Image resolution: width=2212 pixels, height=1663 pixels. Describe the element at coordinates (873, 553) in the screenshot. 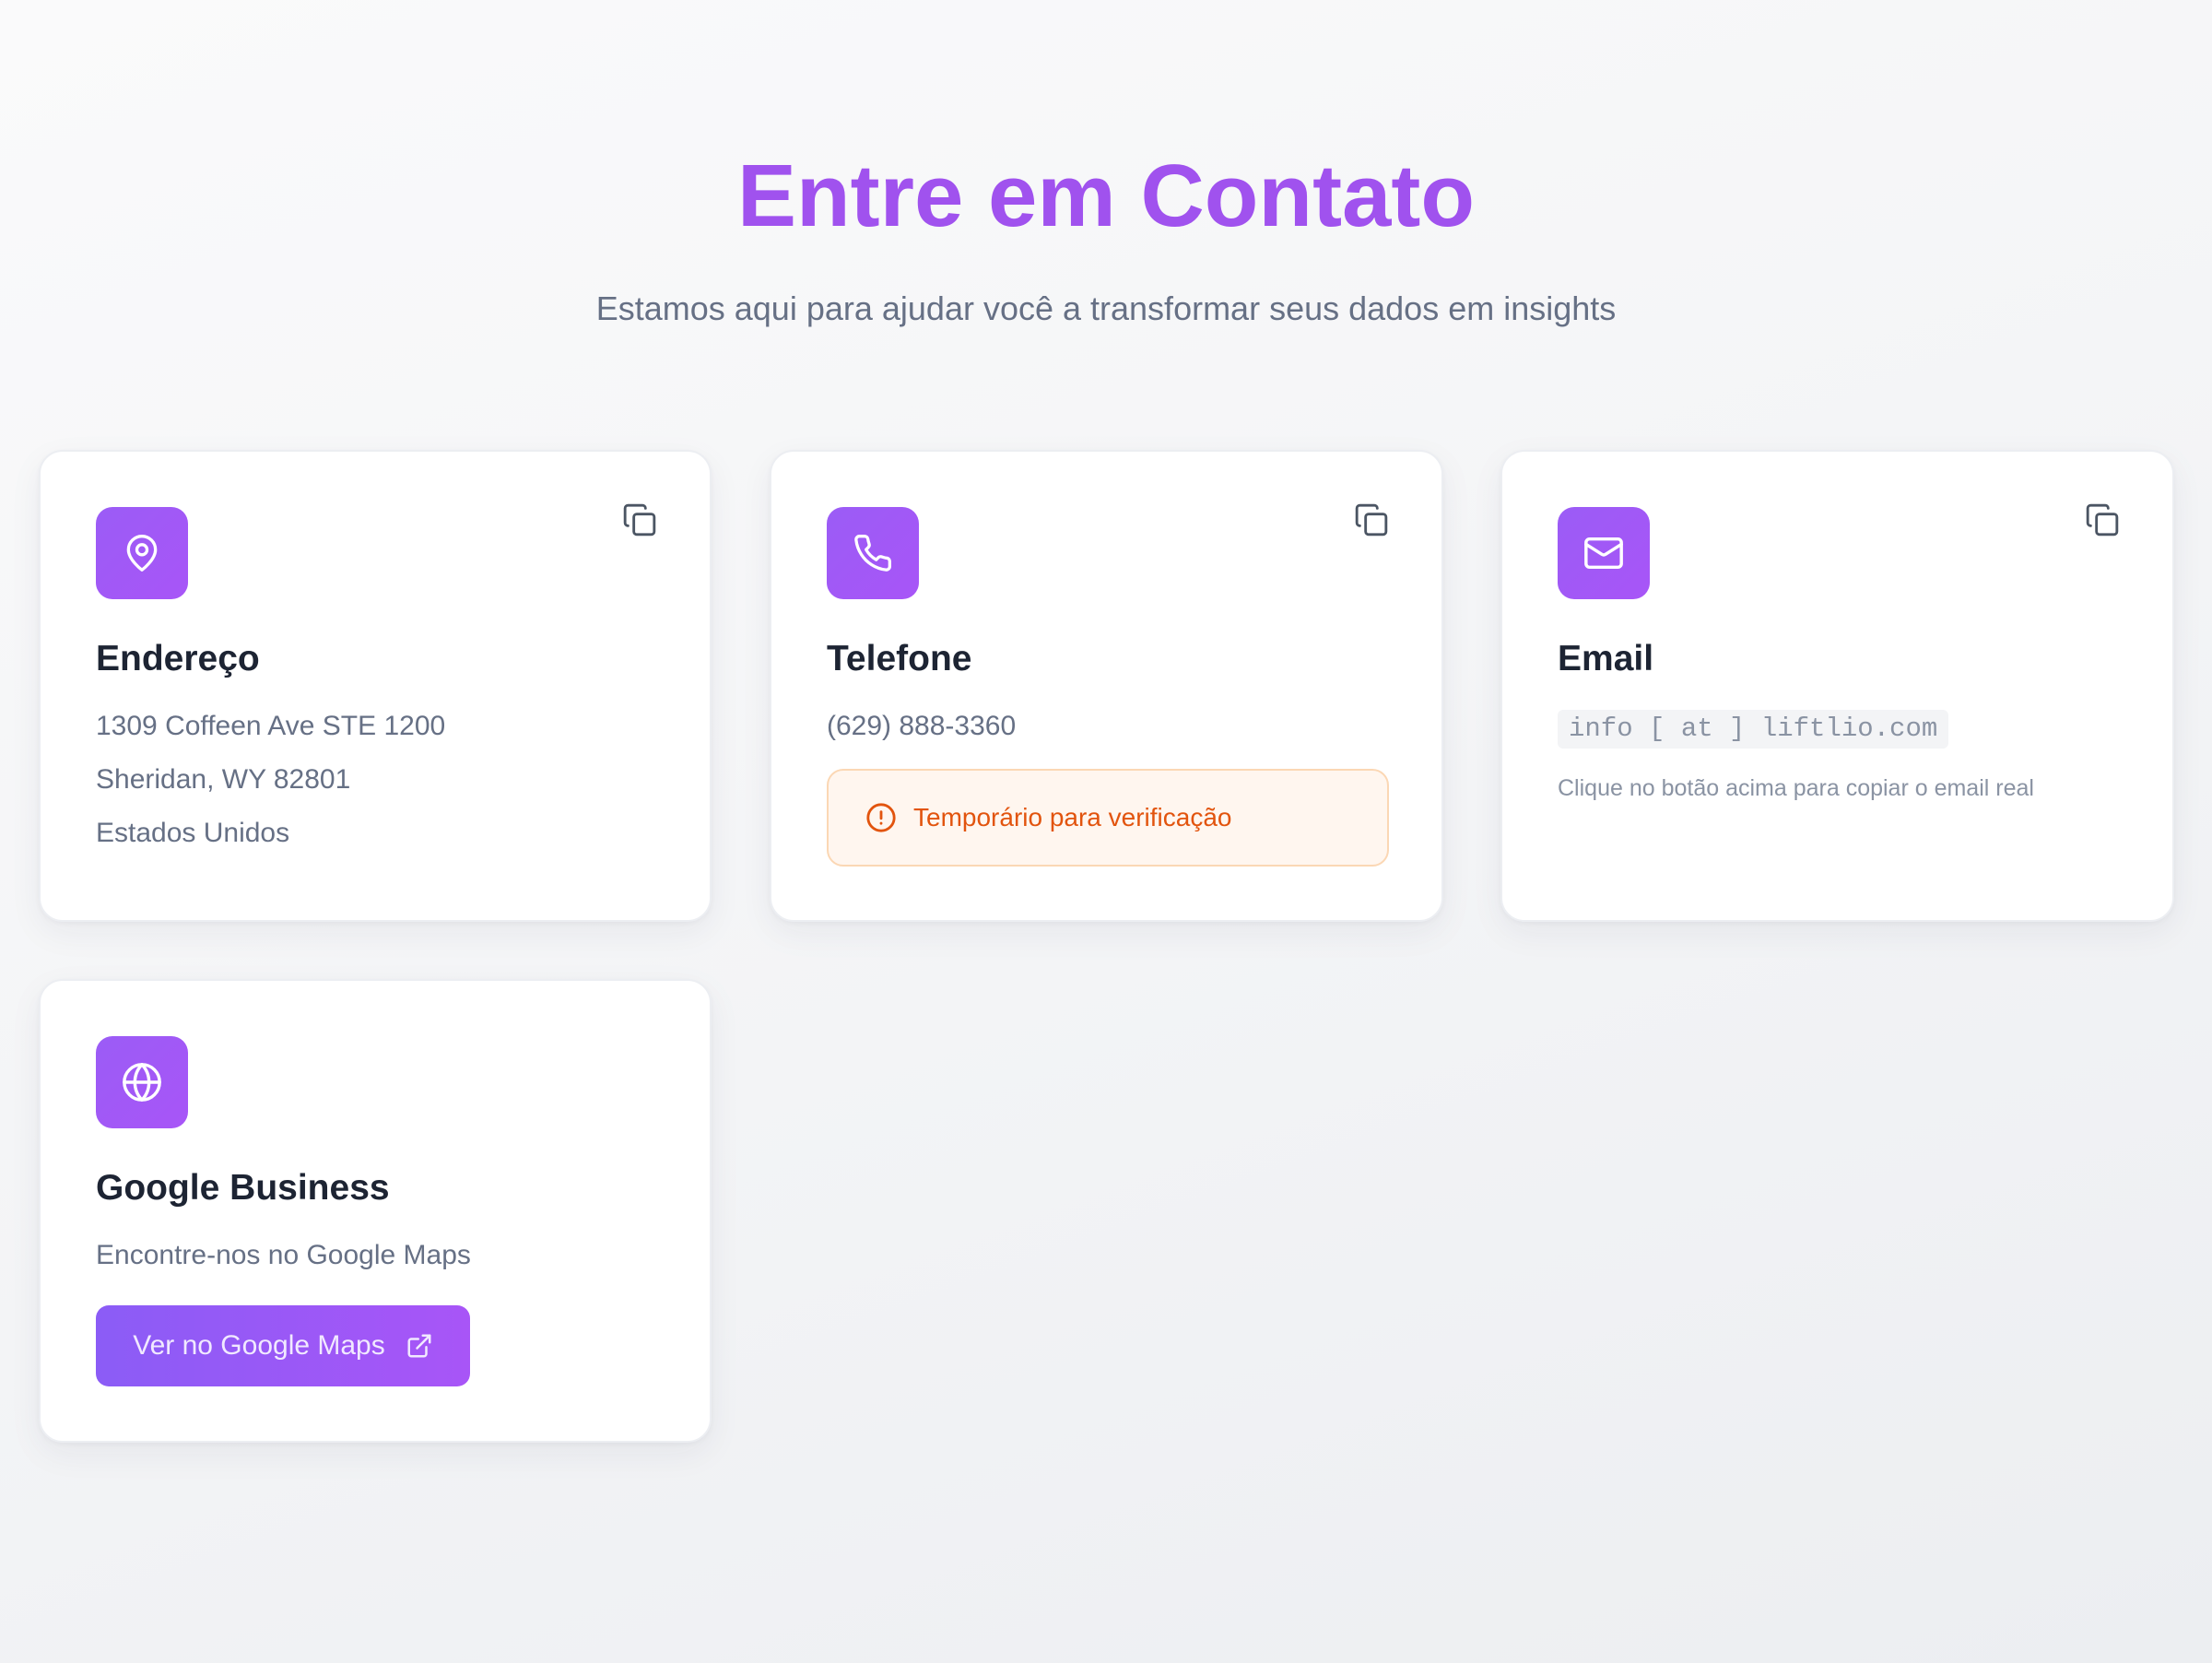

I see `phone-icon` at that location.